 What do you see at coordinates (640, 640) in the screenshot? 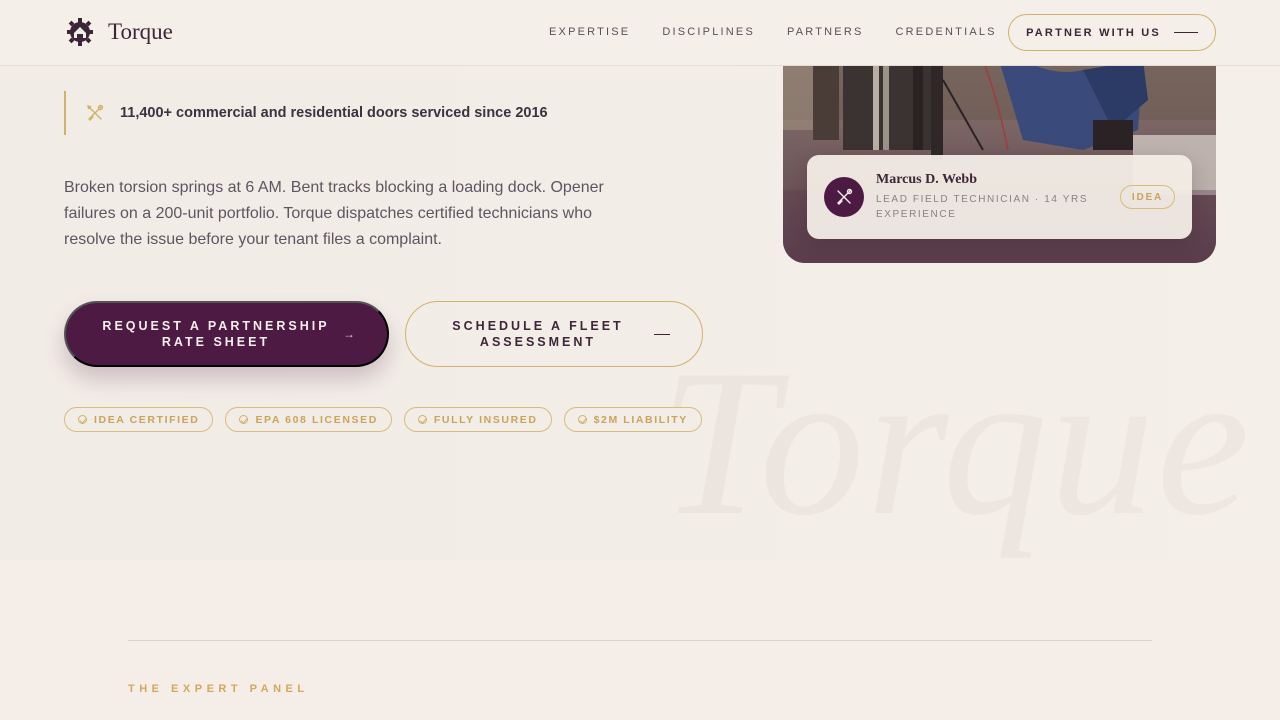
I see `section-divider` at bounding box center [640, 640].